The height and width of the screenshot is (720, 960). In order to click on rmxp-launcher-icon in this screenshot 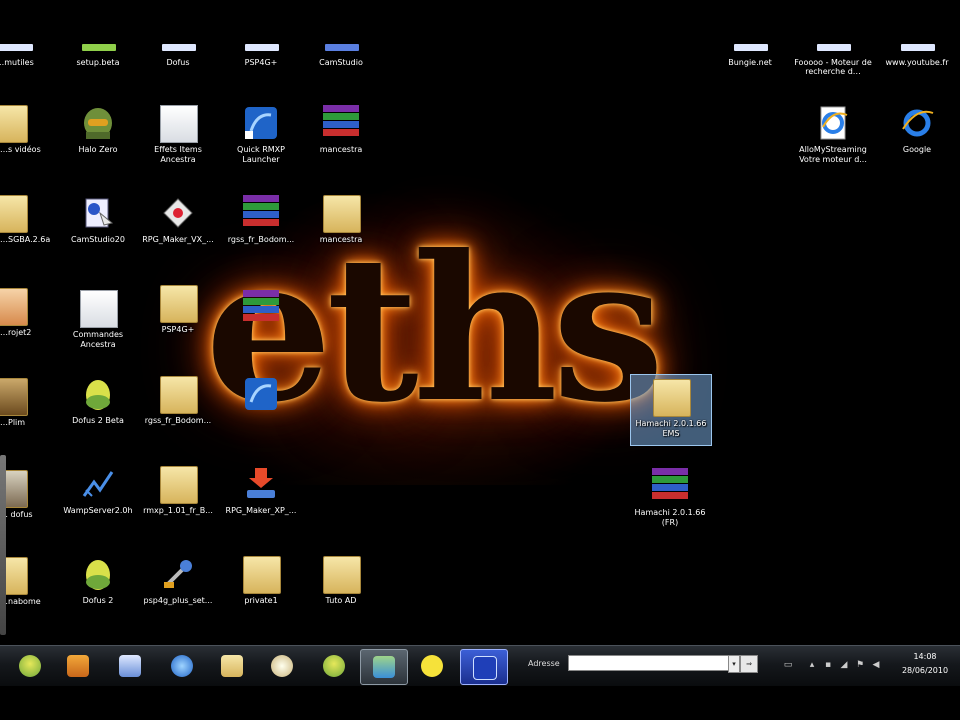, I will do `click(485, 668)`.